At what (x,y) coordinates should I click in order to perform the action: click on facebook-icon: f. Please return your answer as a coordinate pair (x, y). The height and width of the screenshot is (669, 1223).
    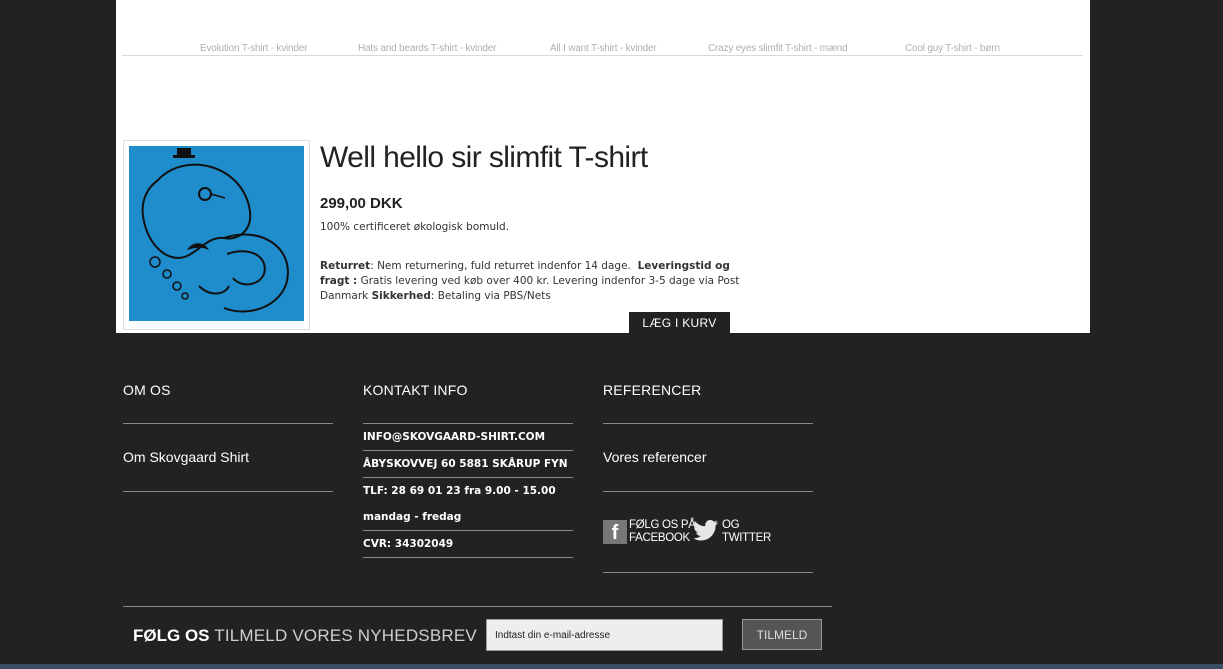
    Looking at the image, I should click on (615, 532).